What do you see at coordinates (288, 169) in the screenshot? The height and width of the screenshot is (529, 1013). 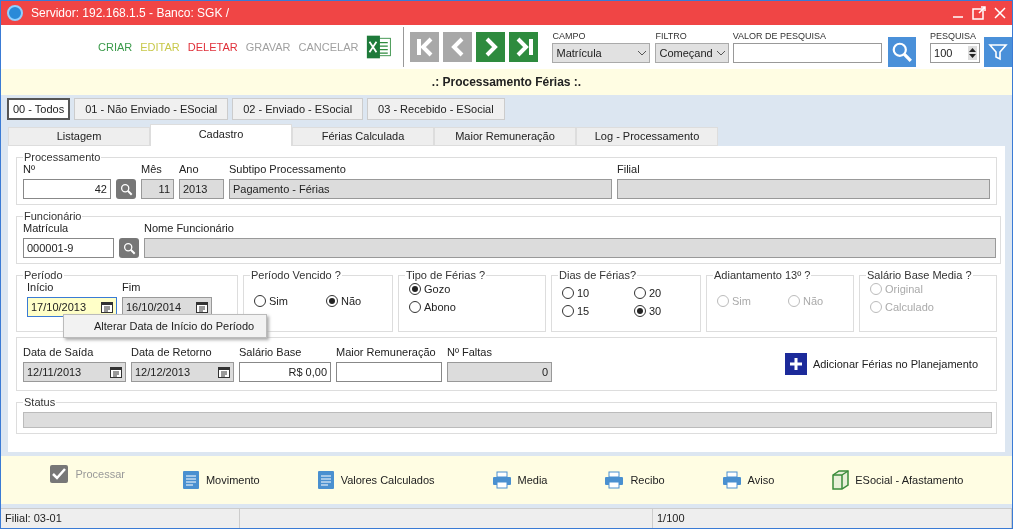 I see `field-label: Subtipo Processamento` at bounding box center [288, 169].